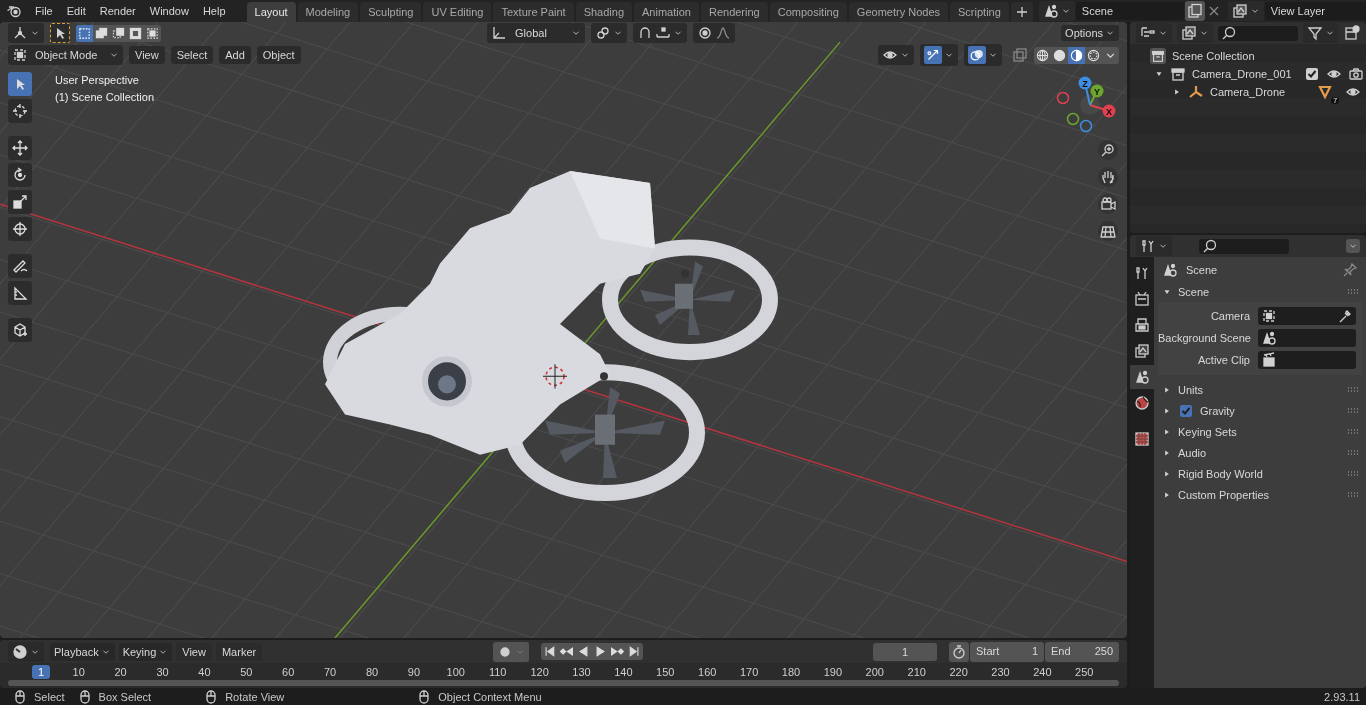  What do you see at coordinates (328, 12) in the screenshot?
I see `workspace-tab: Modeling` at bounding box center [328, 12].